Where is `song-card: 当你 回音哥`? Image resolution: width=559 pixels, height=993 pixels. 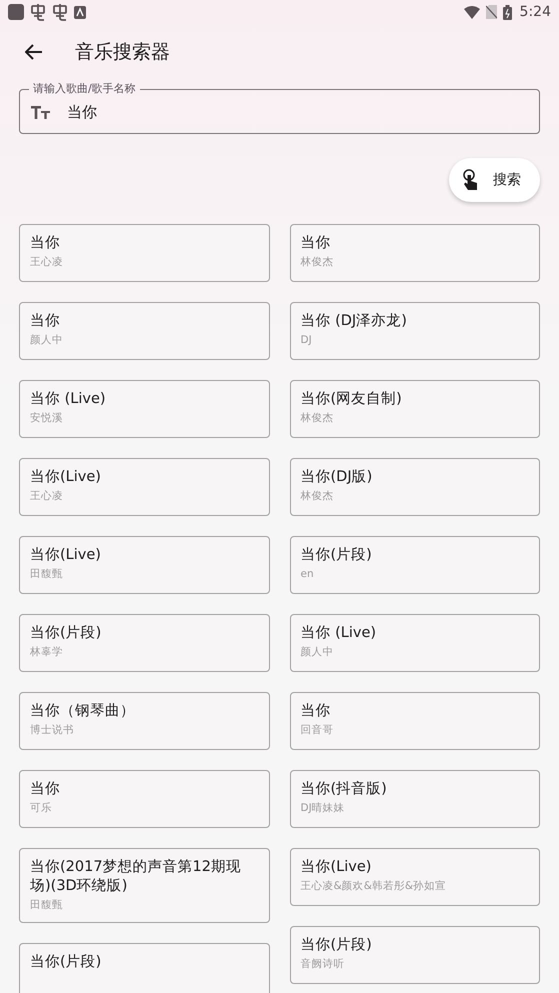
song-card: 当你 回音哥 is located at coordinates (415, 721).